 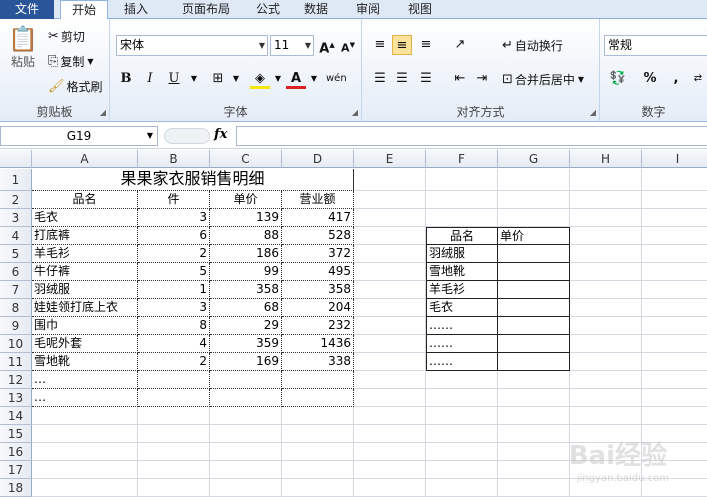 What do you see at coordinates (246, 159) in the screenshot?
I see `column-header: C` at bounding box center [246, 159].